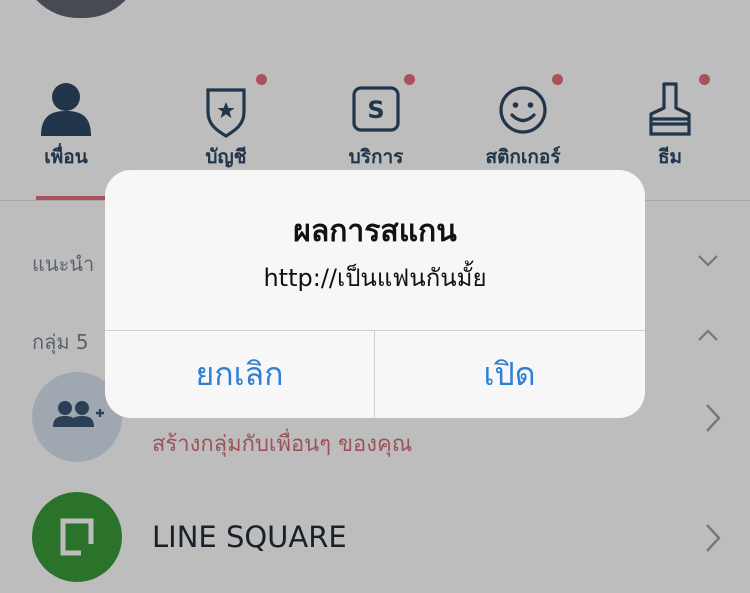 The image size is (750, 593). What do you see at coordinates (375, 231) in the screenshot?
I see `dialog-title: ผลการสแกน` at bounding box center [375, 231].